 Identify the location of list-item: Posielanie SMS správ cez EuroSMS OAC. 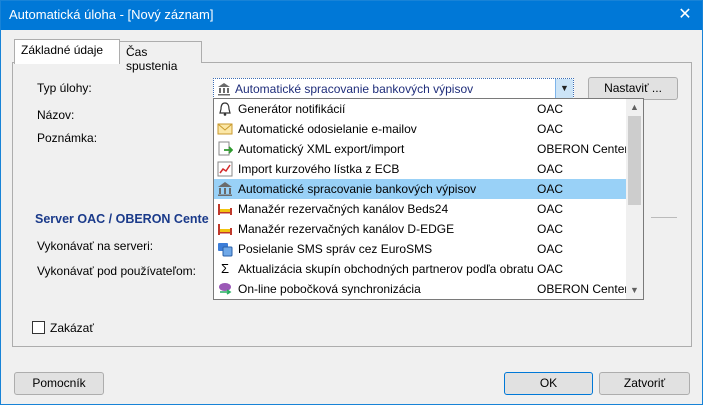
(420, 249).